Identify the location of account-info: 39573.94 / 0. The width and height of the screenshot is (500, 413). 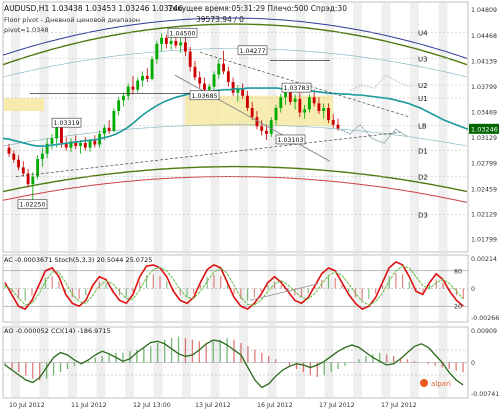
(220, 19).